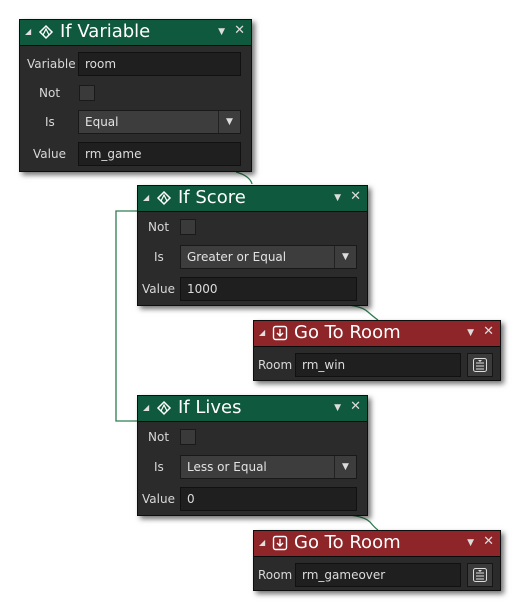 This screenshot has height=611, width=522. Describe the element at coordinates (252, 409) in the screenshot. I see `if-lives-header: ◢ If Lives ▼ ✕` at that location.